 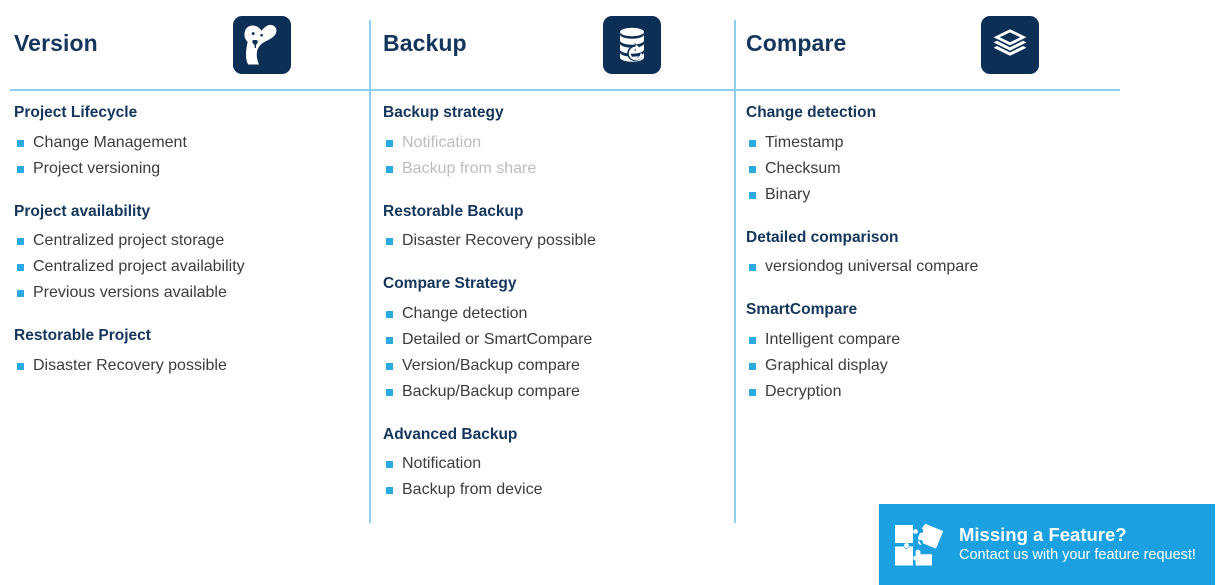 I want to click on list-item: Graphical display, so click(x=951, y=366).